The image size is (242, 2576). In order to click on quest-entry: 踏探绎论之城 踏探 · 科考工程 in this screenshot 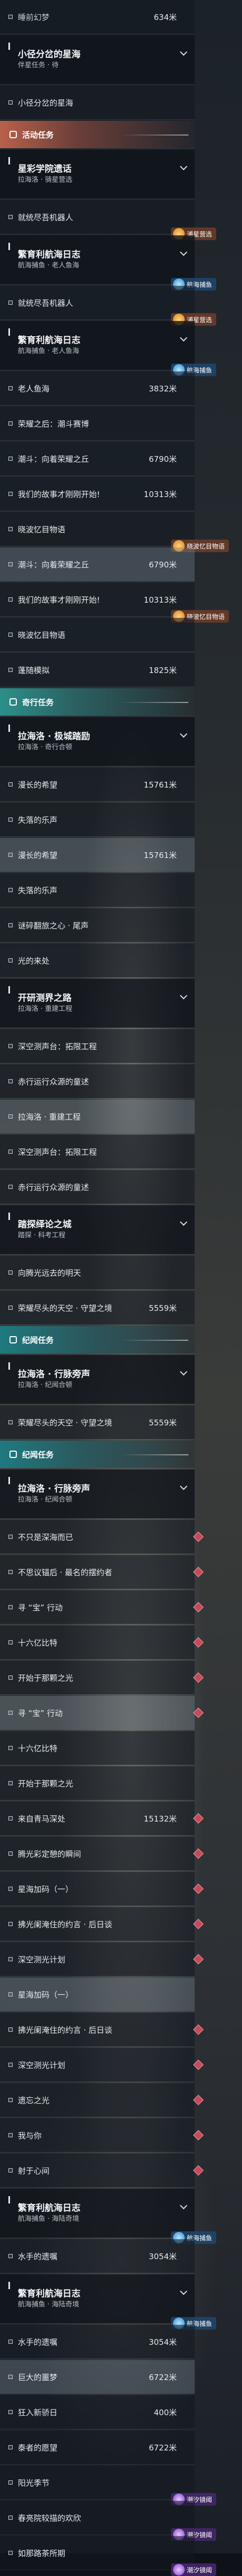, I will do `click(97, 1229)`.